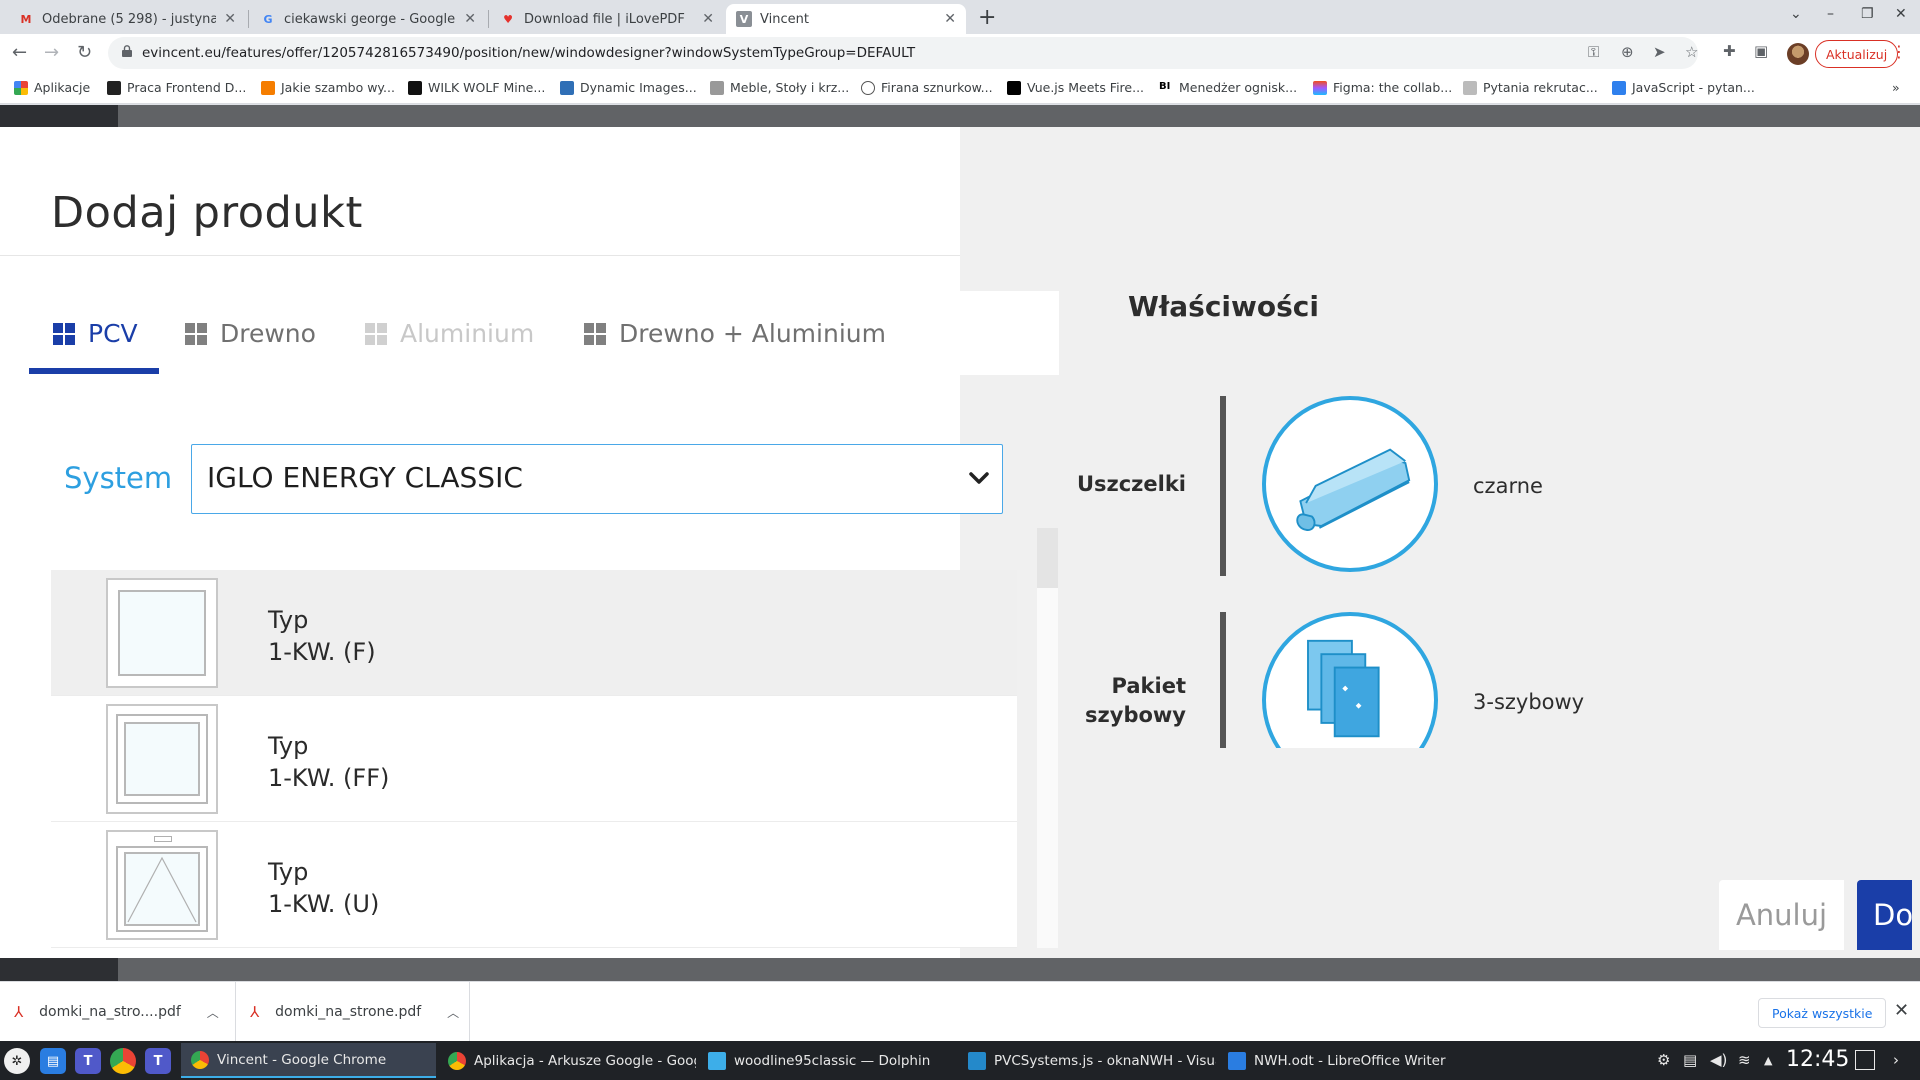 Image resolution: width=1920 pixels, height=1080 pixels. Describe the element at coordinates (1768, 1060) in the screenshot. I see `expand-tray-icon: ▲` at that location.